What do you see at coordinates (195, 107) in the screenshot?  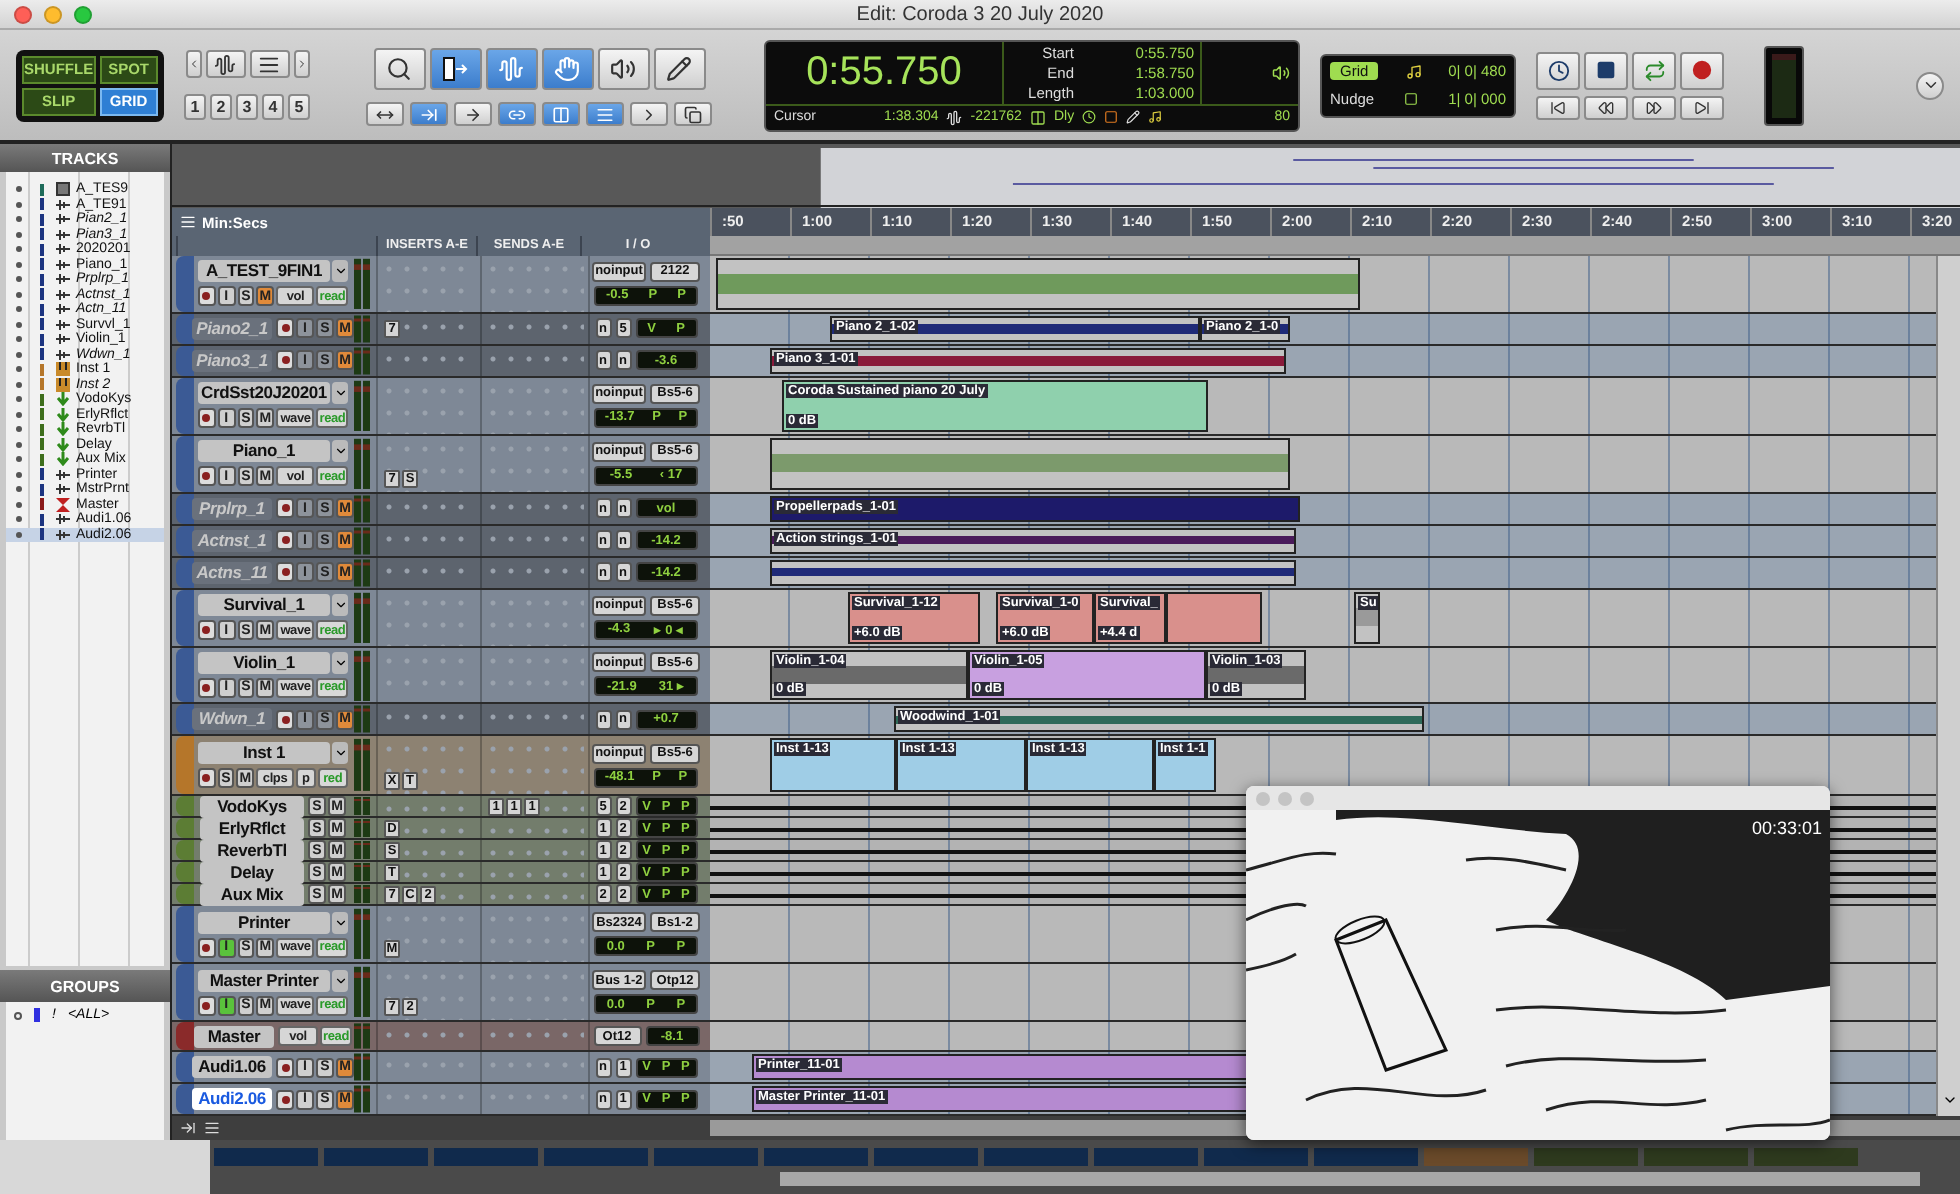 I see `zoom-preset-button: 1` at bounding box center [195, 107].